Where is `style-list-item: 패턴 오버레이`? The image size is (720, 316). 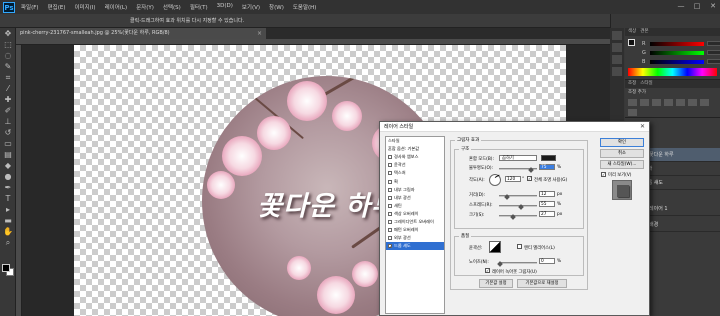 style-list-item: 패턴 오버레이 is located at coordinates (415, 230).